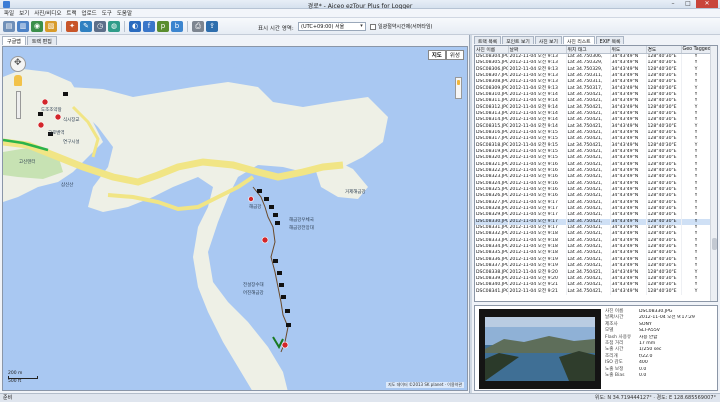 This screenshot has height=402, width=720. What do you see at coordinates (518, 40) in the screenshot?
I see `tab-point-view: 포인트 보기` at bounding box center [518, 40].